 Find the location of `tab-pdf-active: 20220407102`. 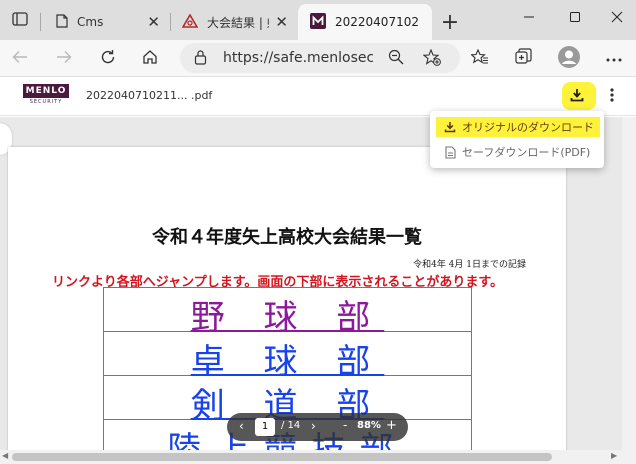

tab-pdf-active: 20220407102 is located at coordinates (365, 22).